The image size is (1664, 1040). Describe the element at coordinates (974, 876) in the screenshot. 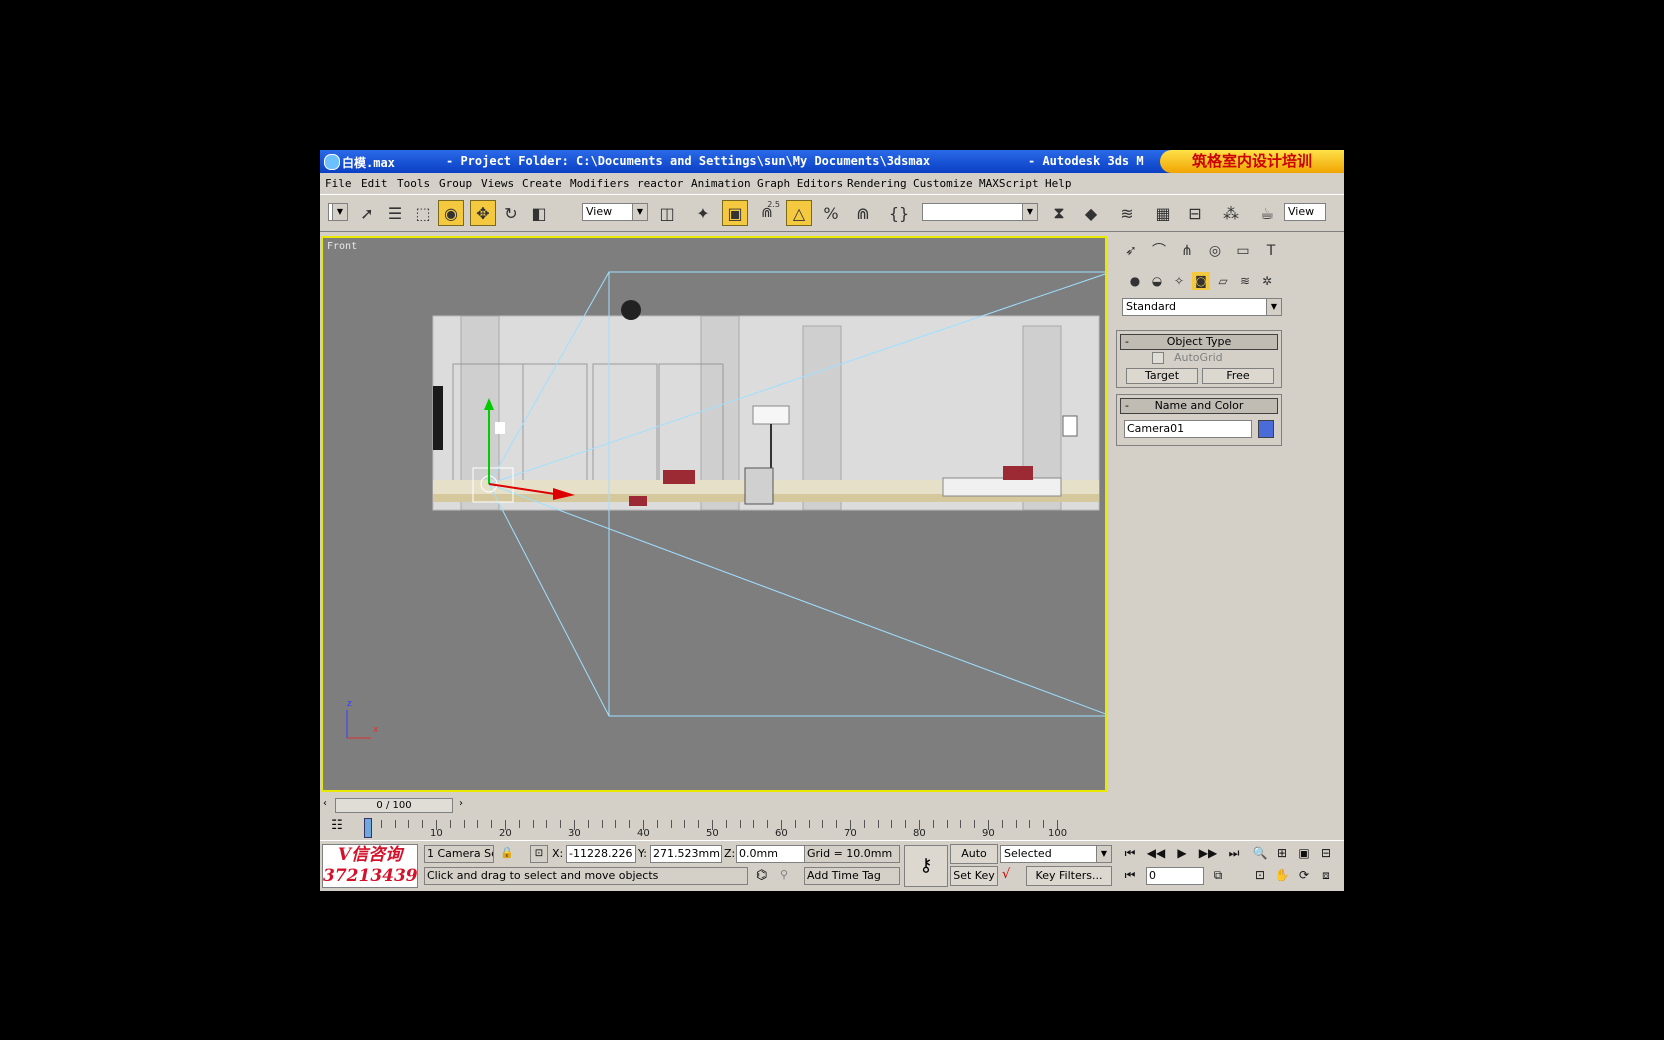

I see `set-key-button: Set Key` at that location.